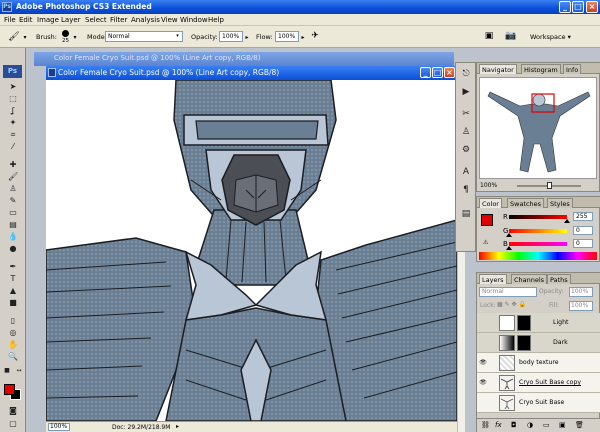 The height and width of the screenshot is (432, 600). Describe the element at coordinates (13, 99) in the screenshot. I see `marquee-tool-icon: ⬚` at that location.